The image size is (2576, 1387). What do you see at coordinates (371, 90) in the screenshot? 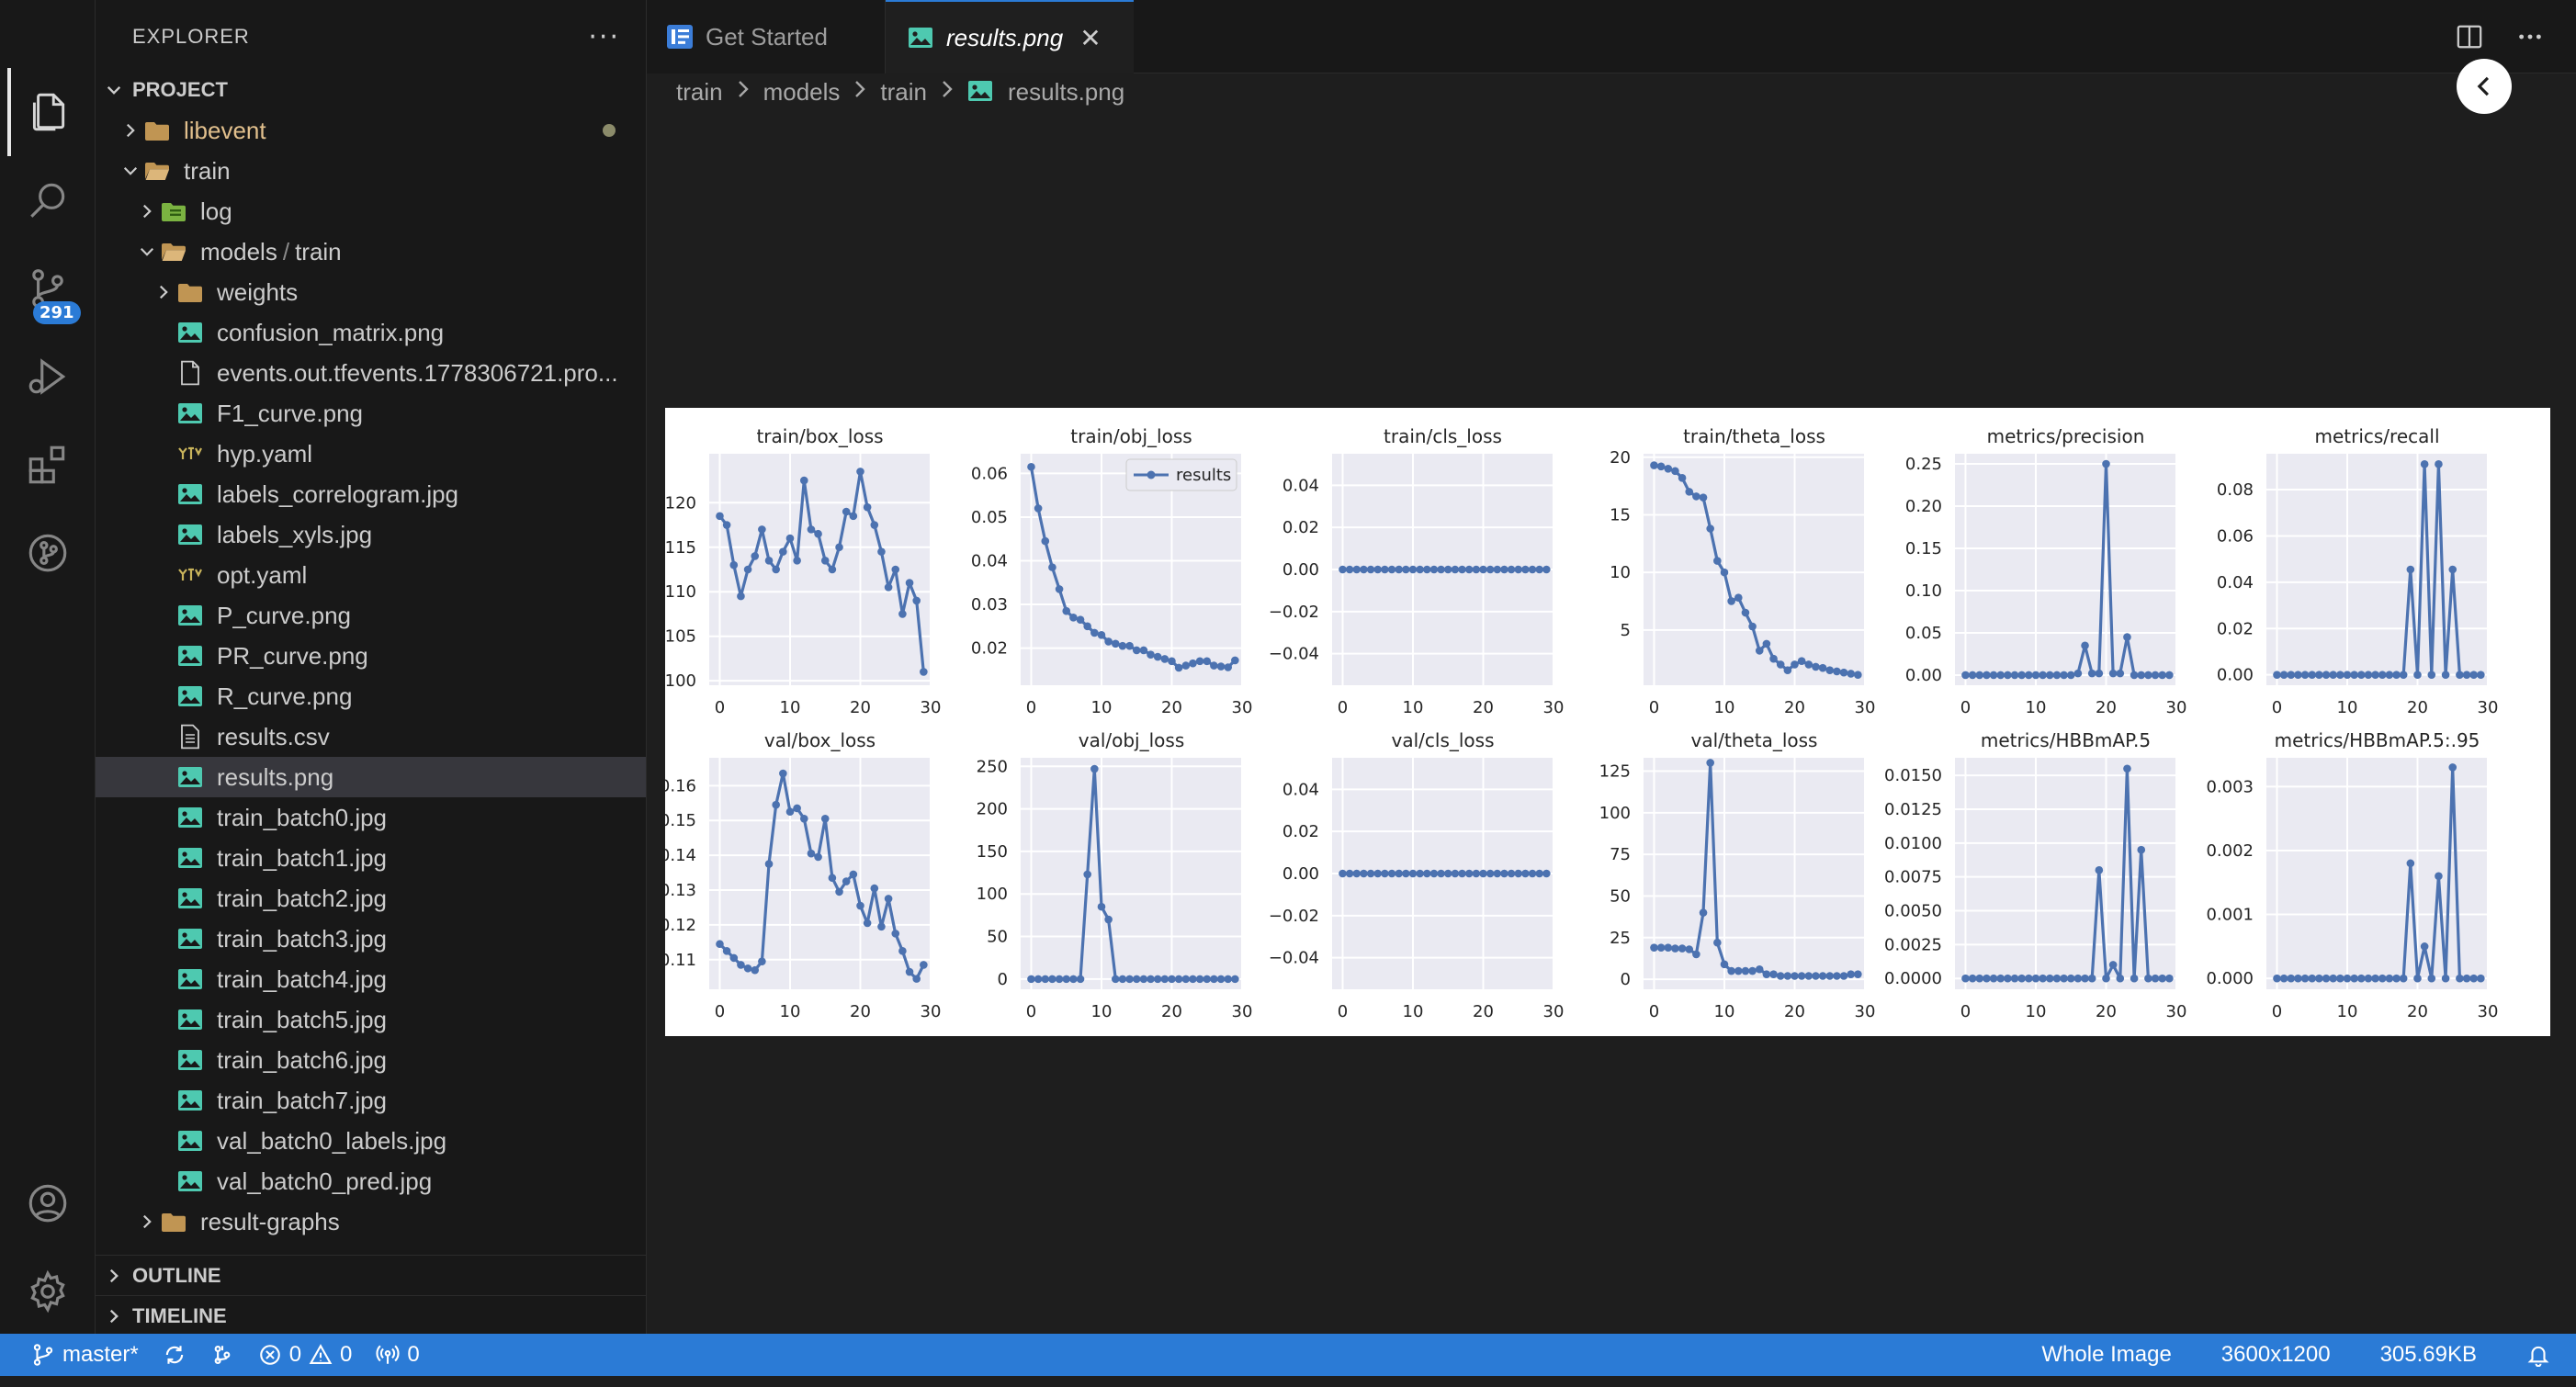
I see `project-section-header: PROJECT` at bounding box center [371, 90].